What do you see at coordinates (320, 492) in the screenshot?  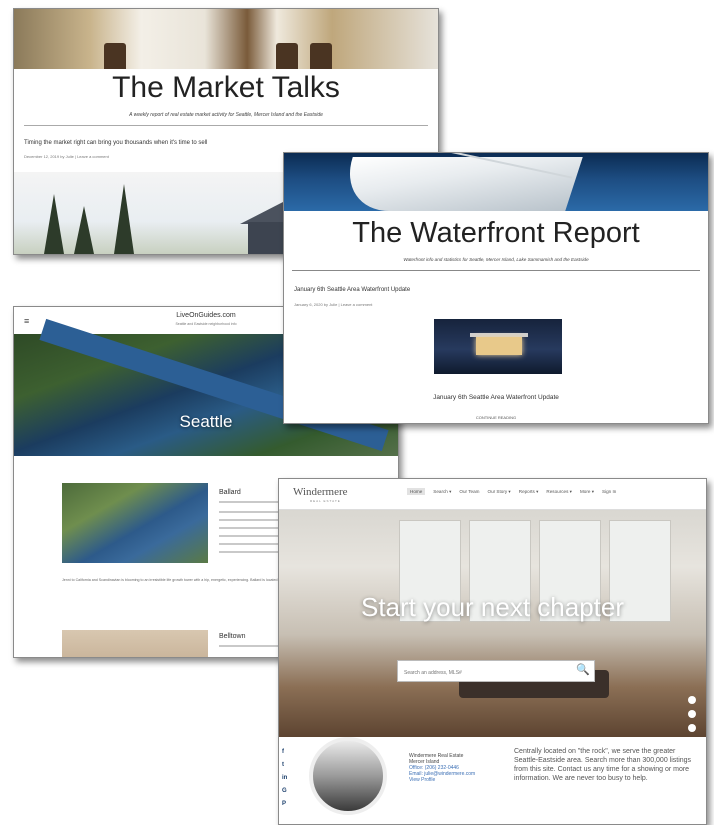 I see `windermere-logo: Windermere` at bounding box center [320, 492].